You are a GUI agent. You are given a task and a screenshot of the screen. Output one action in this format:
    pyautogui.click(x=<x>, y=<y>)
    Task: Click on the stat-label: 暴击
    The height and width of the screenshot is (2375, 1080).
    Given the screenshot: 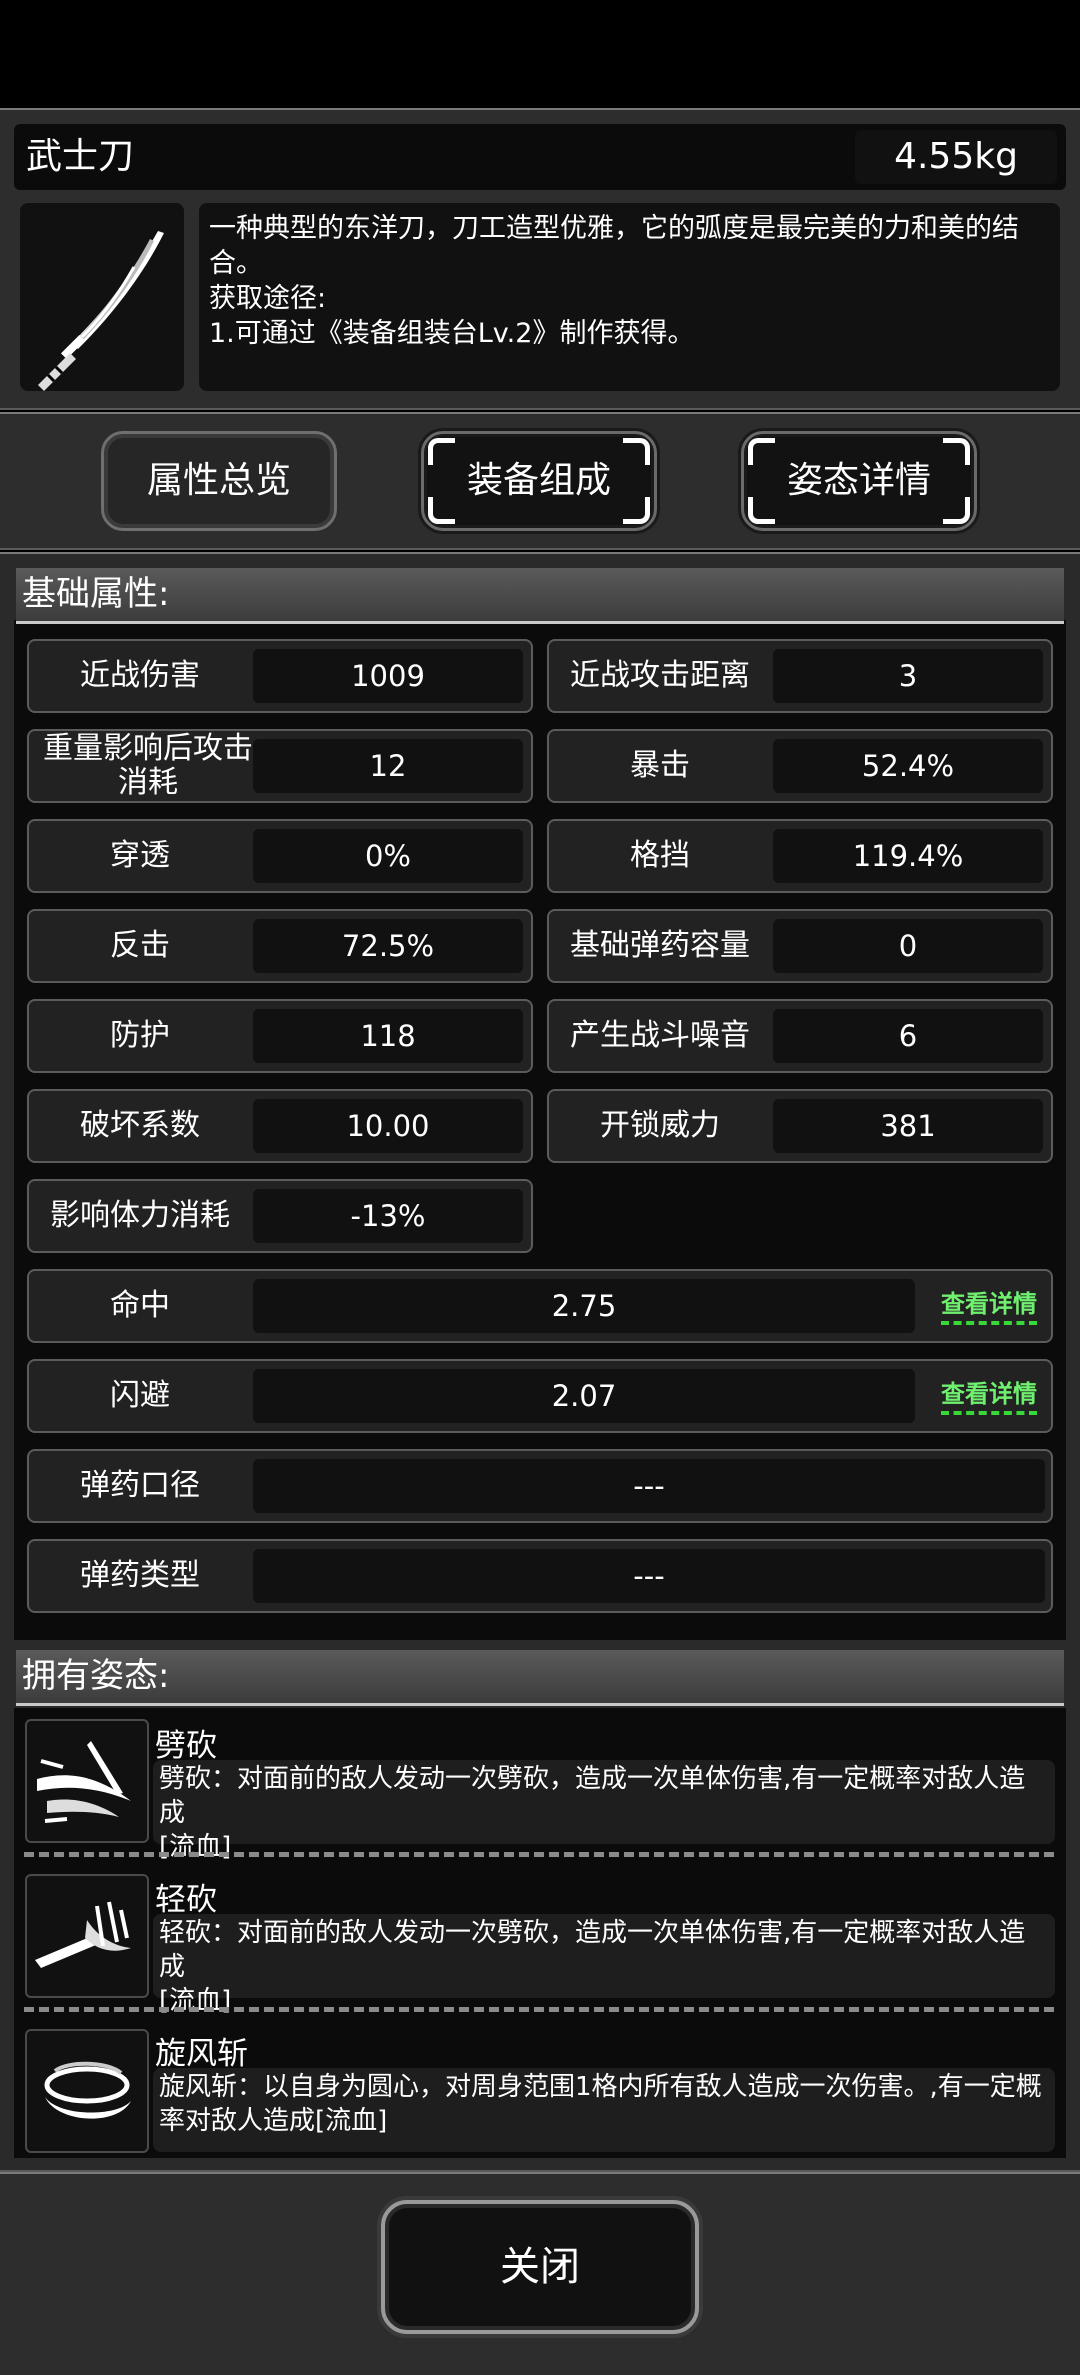 What is the action you would take?
    pyautogui.click(x=660, y=765)
    